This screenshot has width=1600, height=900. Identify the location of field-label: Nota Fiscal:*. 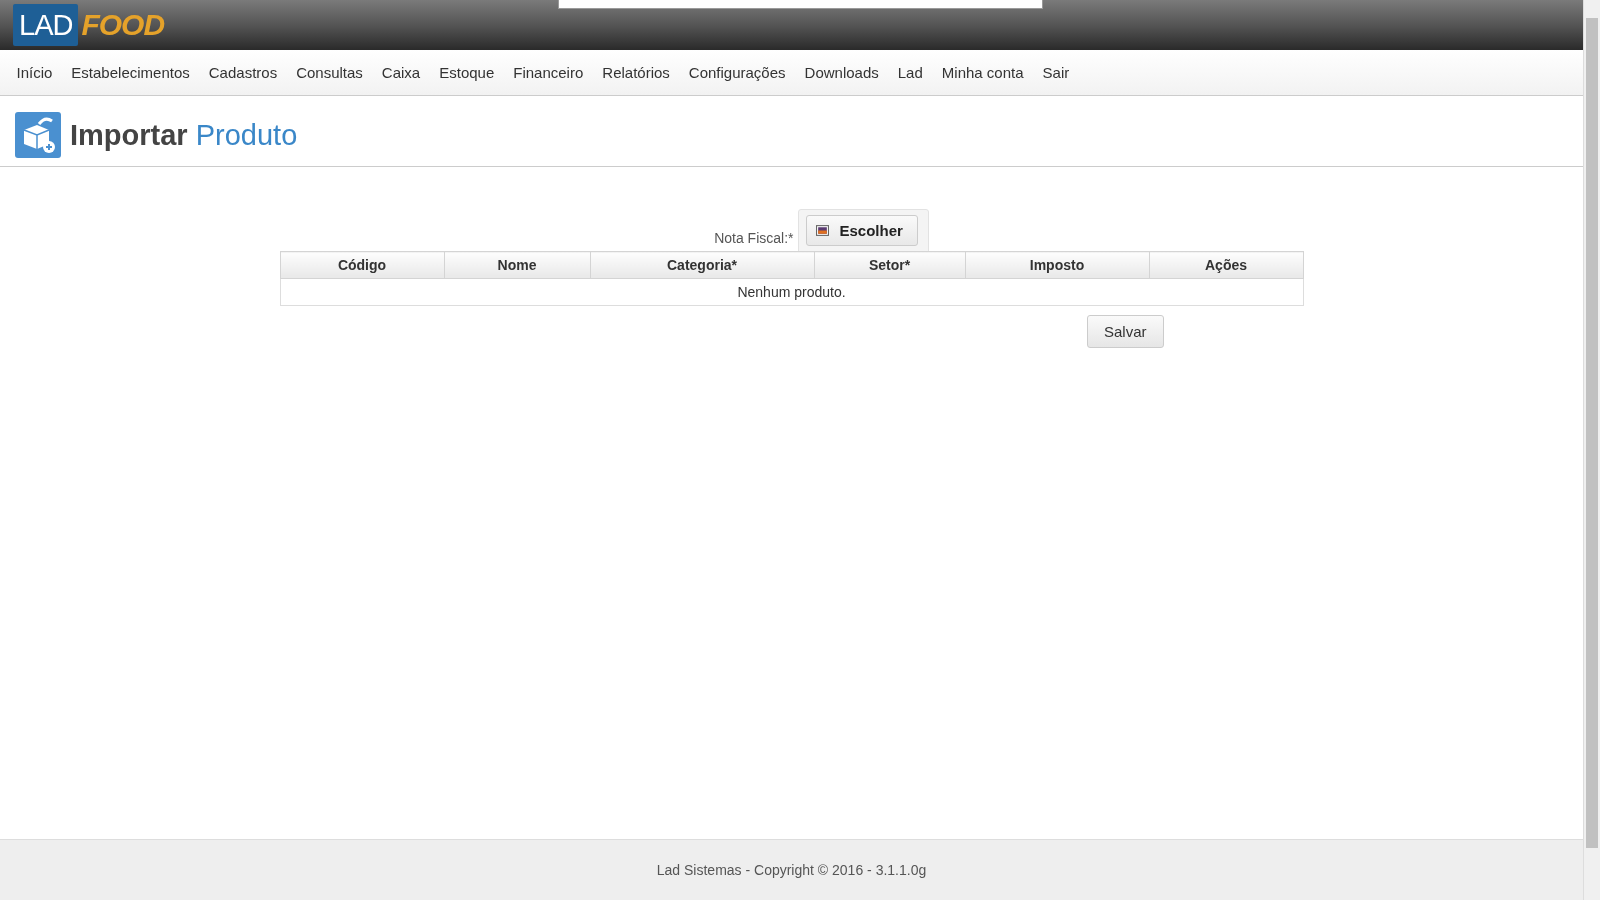
(754, 238).